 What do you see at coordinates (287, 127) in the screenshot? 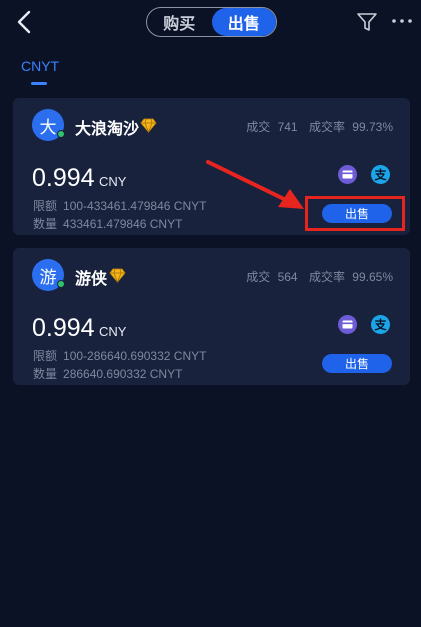
I see `trades-count: 741` at bounding box center [287, 127].